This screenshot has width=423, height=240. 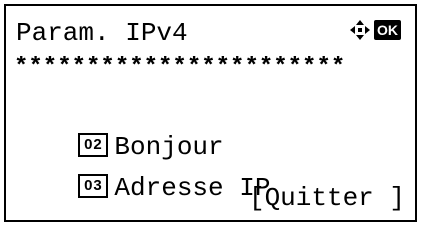 What do you see at coordinates (180, 68) in the screenshot?
I see `password-mask: ***********************` at bounding box center [180, 68].